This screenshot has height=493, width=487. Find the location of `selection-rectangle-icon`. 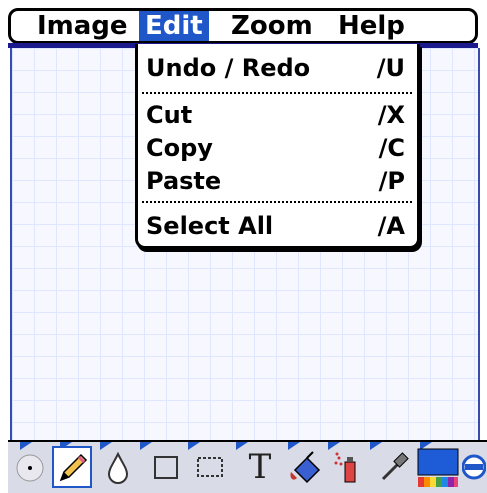

selection-rectangle-icon is located at coordinates (210, 467).